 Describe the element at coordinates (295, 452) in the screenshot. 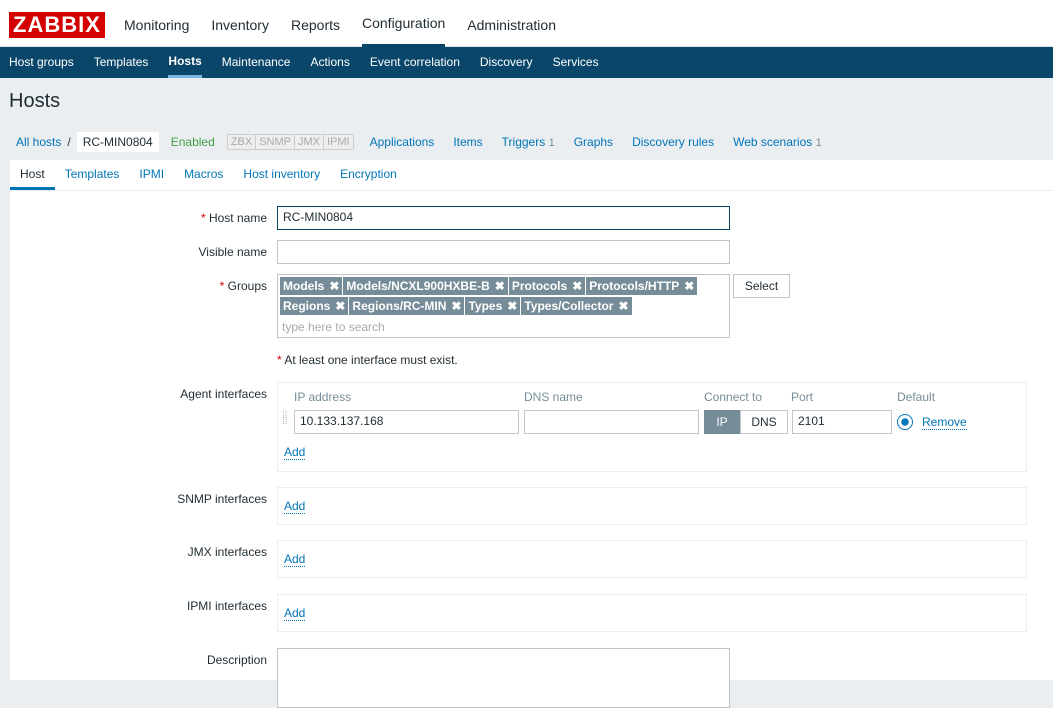

I see `add-agent-interface-link: Add` at that location.